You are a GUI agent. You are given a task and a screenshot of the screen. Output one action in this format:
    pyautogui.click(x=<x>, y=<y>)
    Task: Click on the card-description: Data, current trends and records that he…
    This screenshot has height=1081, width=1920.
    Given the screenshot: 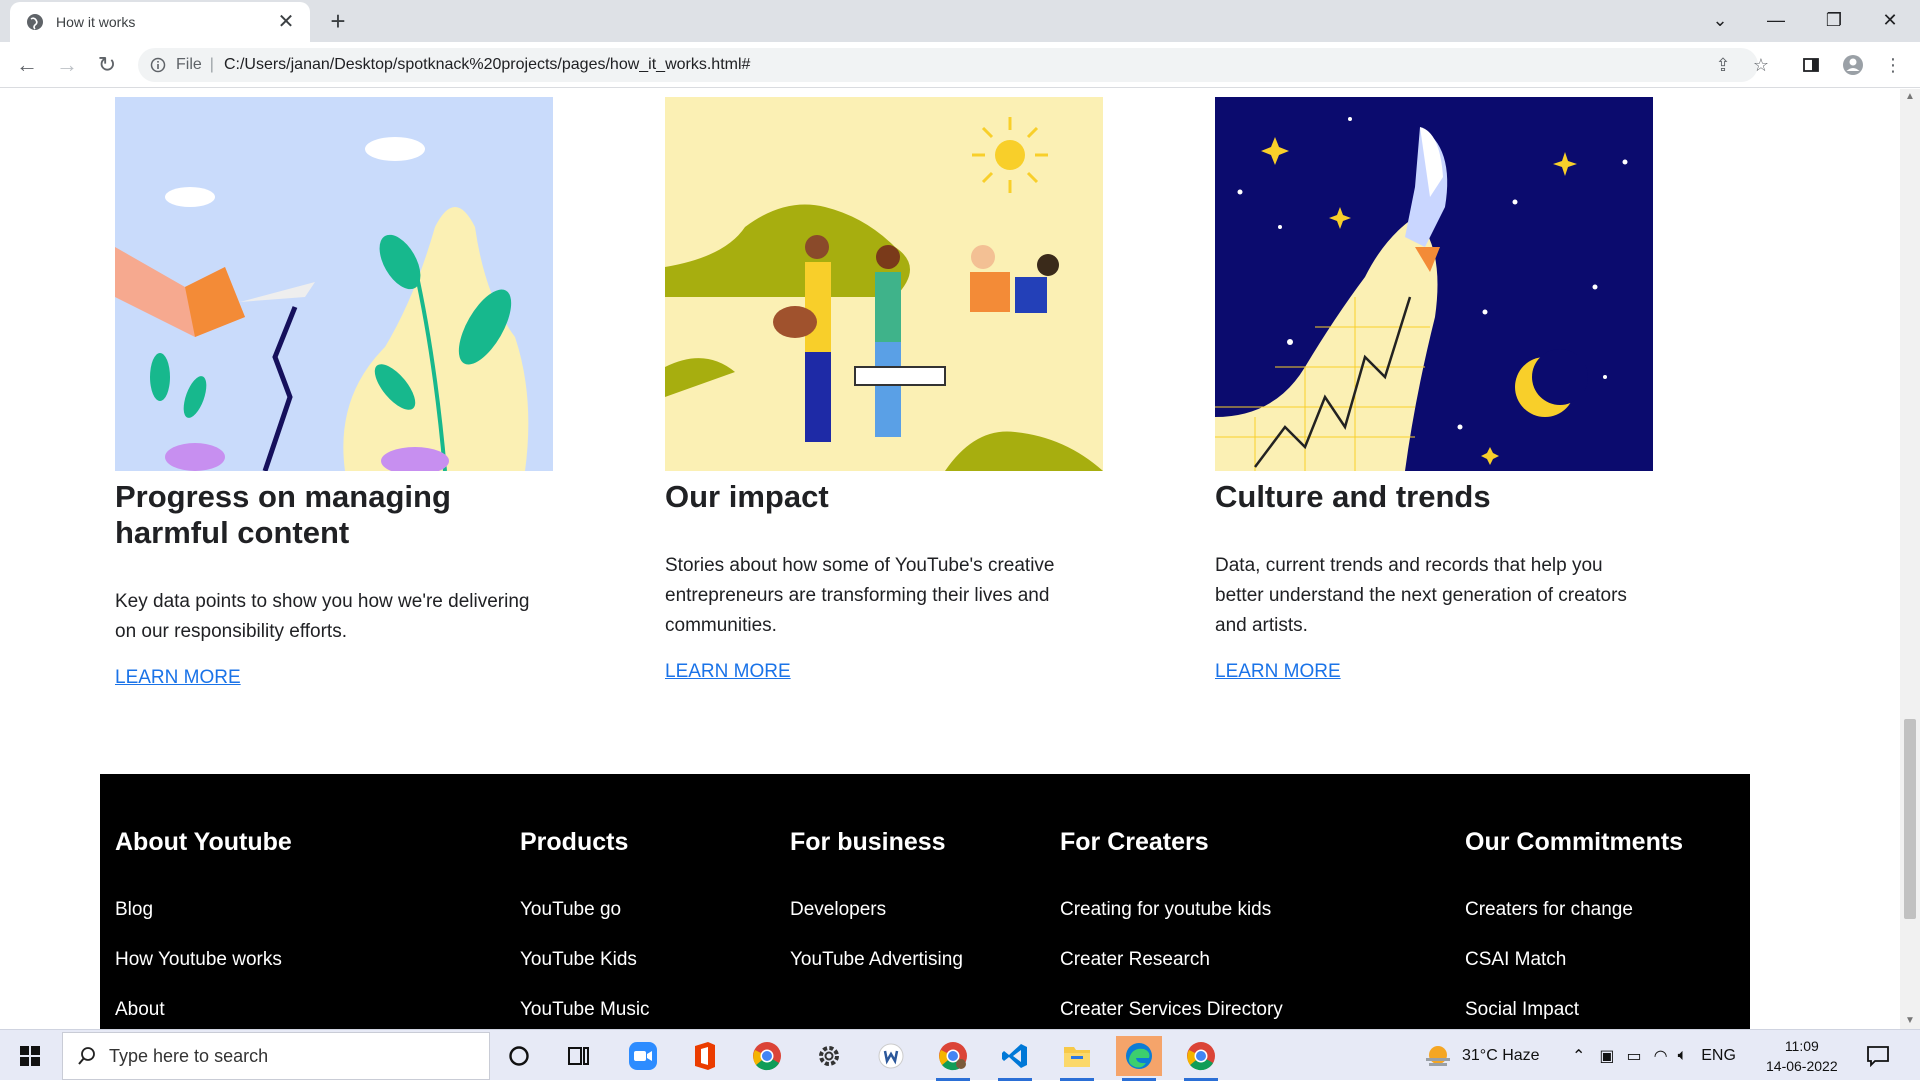 What is the action you would take?
    pyautogui.click(x=1421, y=595)
    